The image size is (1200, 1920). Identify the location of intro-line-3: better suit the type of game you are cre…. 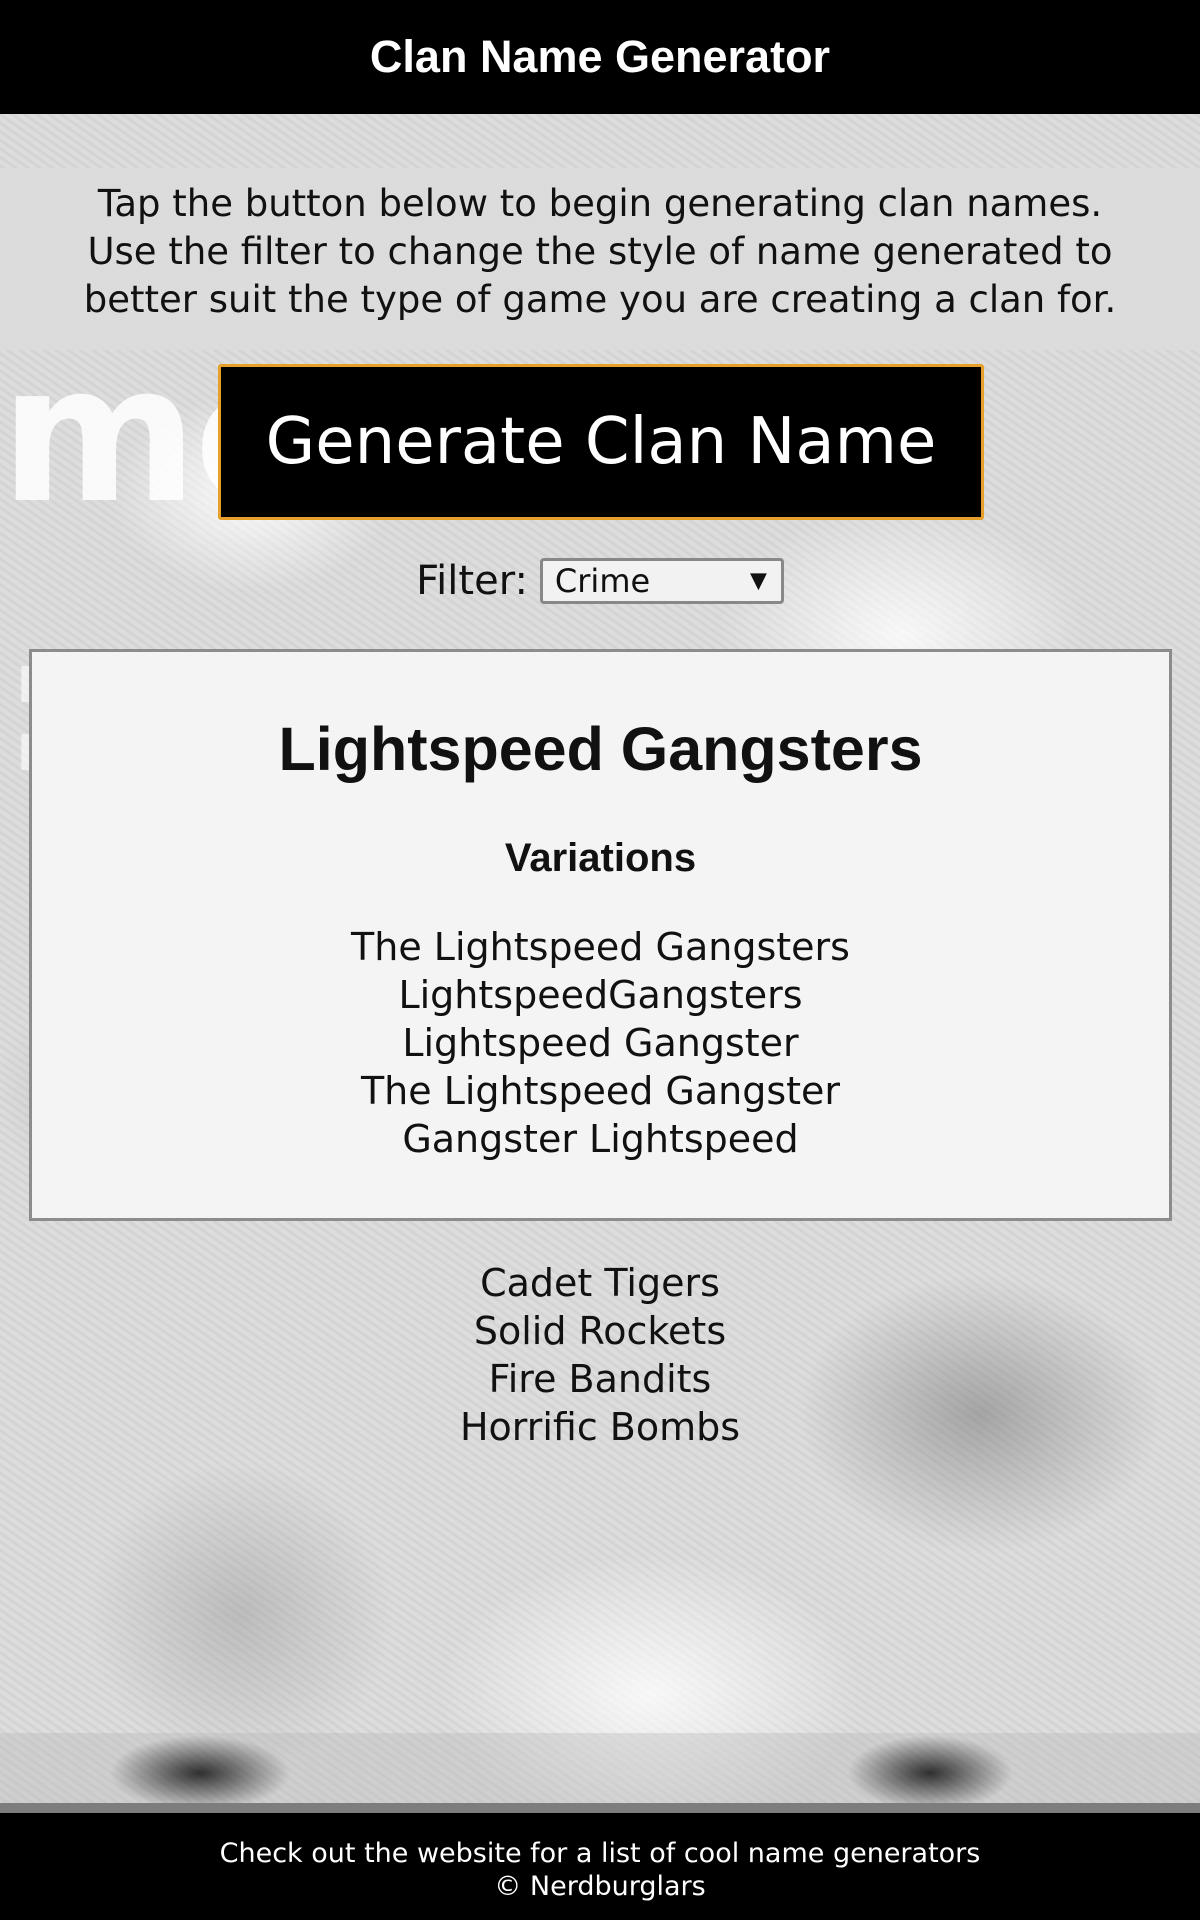
(600, 299).